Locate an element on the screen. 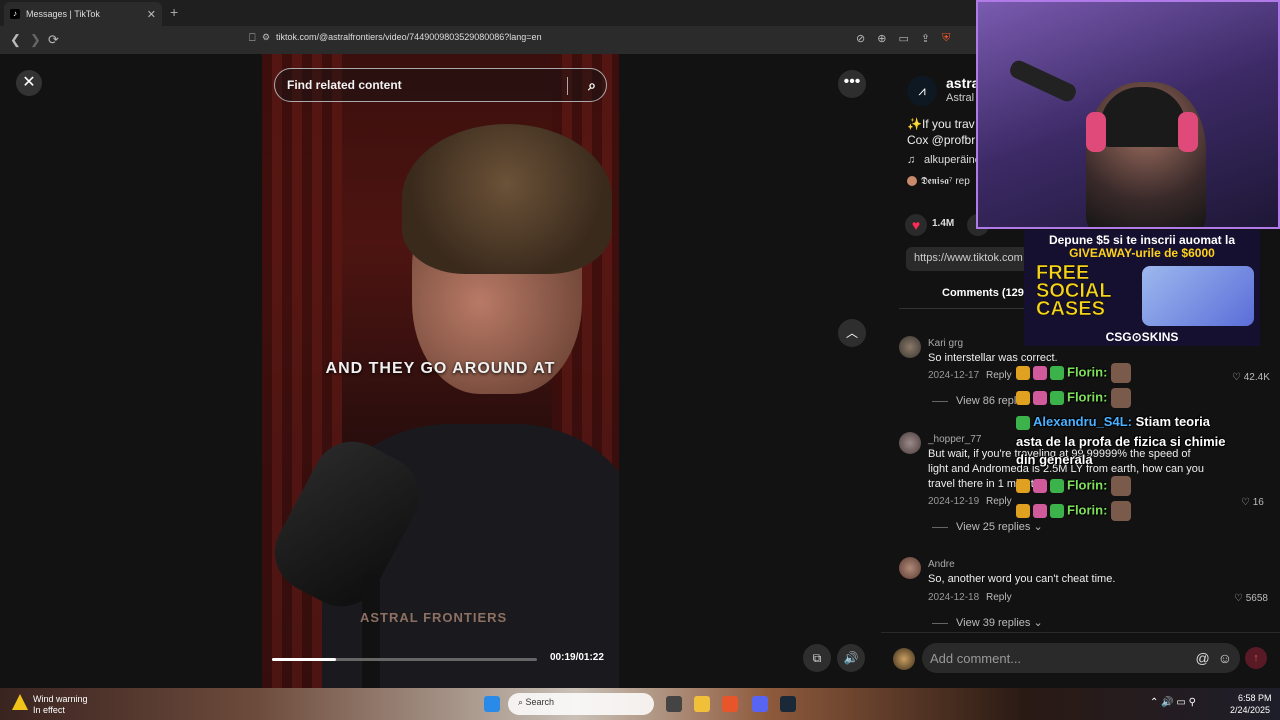 Image resolution: width=1280 pixels, height=720 pixels. more-options-button: ••• is located at coordinates (852, 84).